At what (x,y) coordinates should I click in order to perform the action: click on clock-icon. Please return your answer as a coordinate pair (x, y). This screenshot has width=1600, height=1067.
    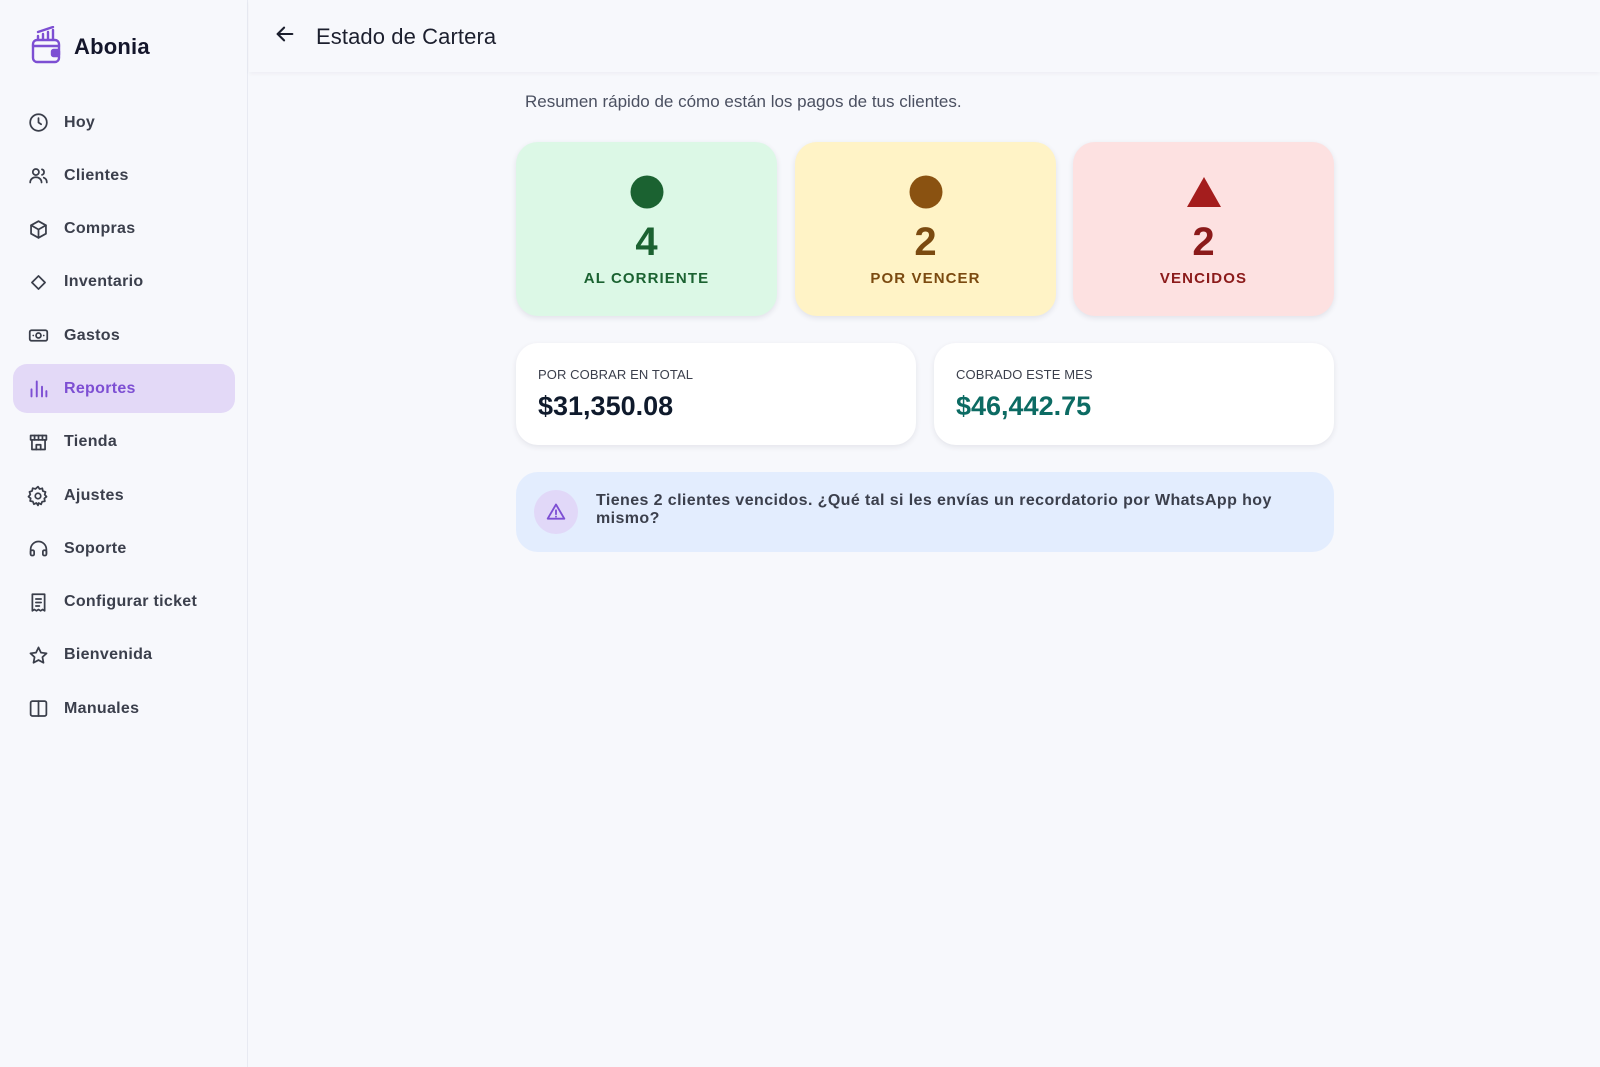
    Looking at the image, I should click on (38, 123).